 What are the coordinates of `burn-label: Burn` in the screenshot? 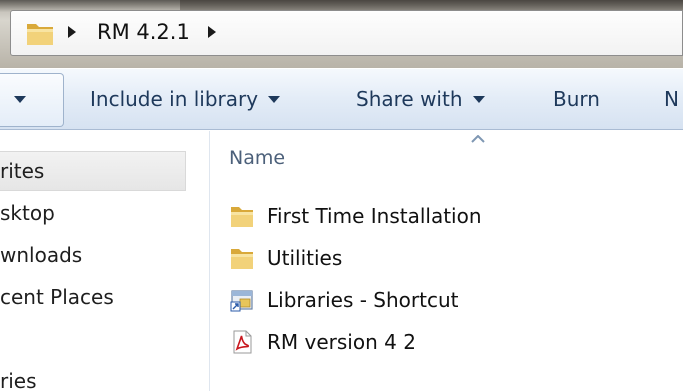 It's located at (576, 99).